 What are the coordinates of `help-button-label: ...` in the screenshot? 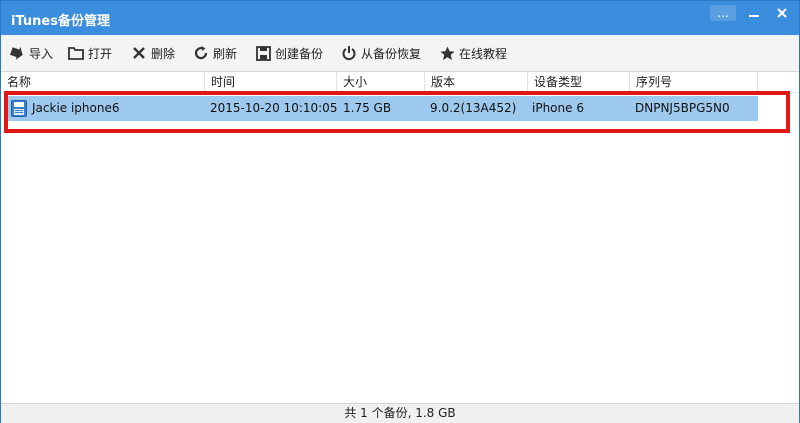 It's located at (723, 13).